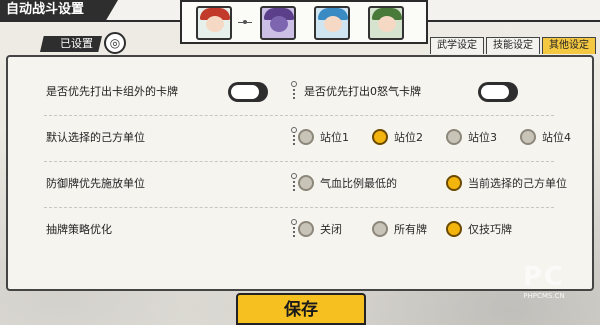  I want to click on option-label: 站位3, so click(482, 137).